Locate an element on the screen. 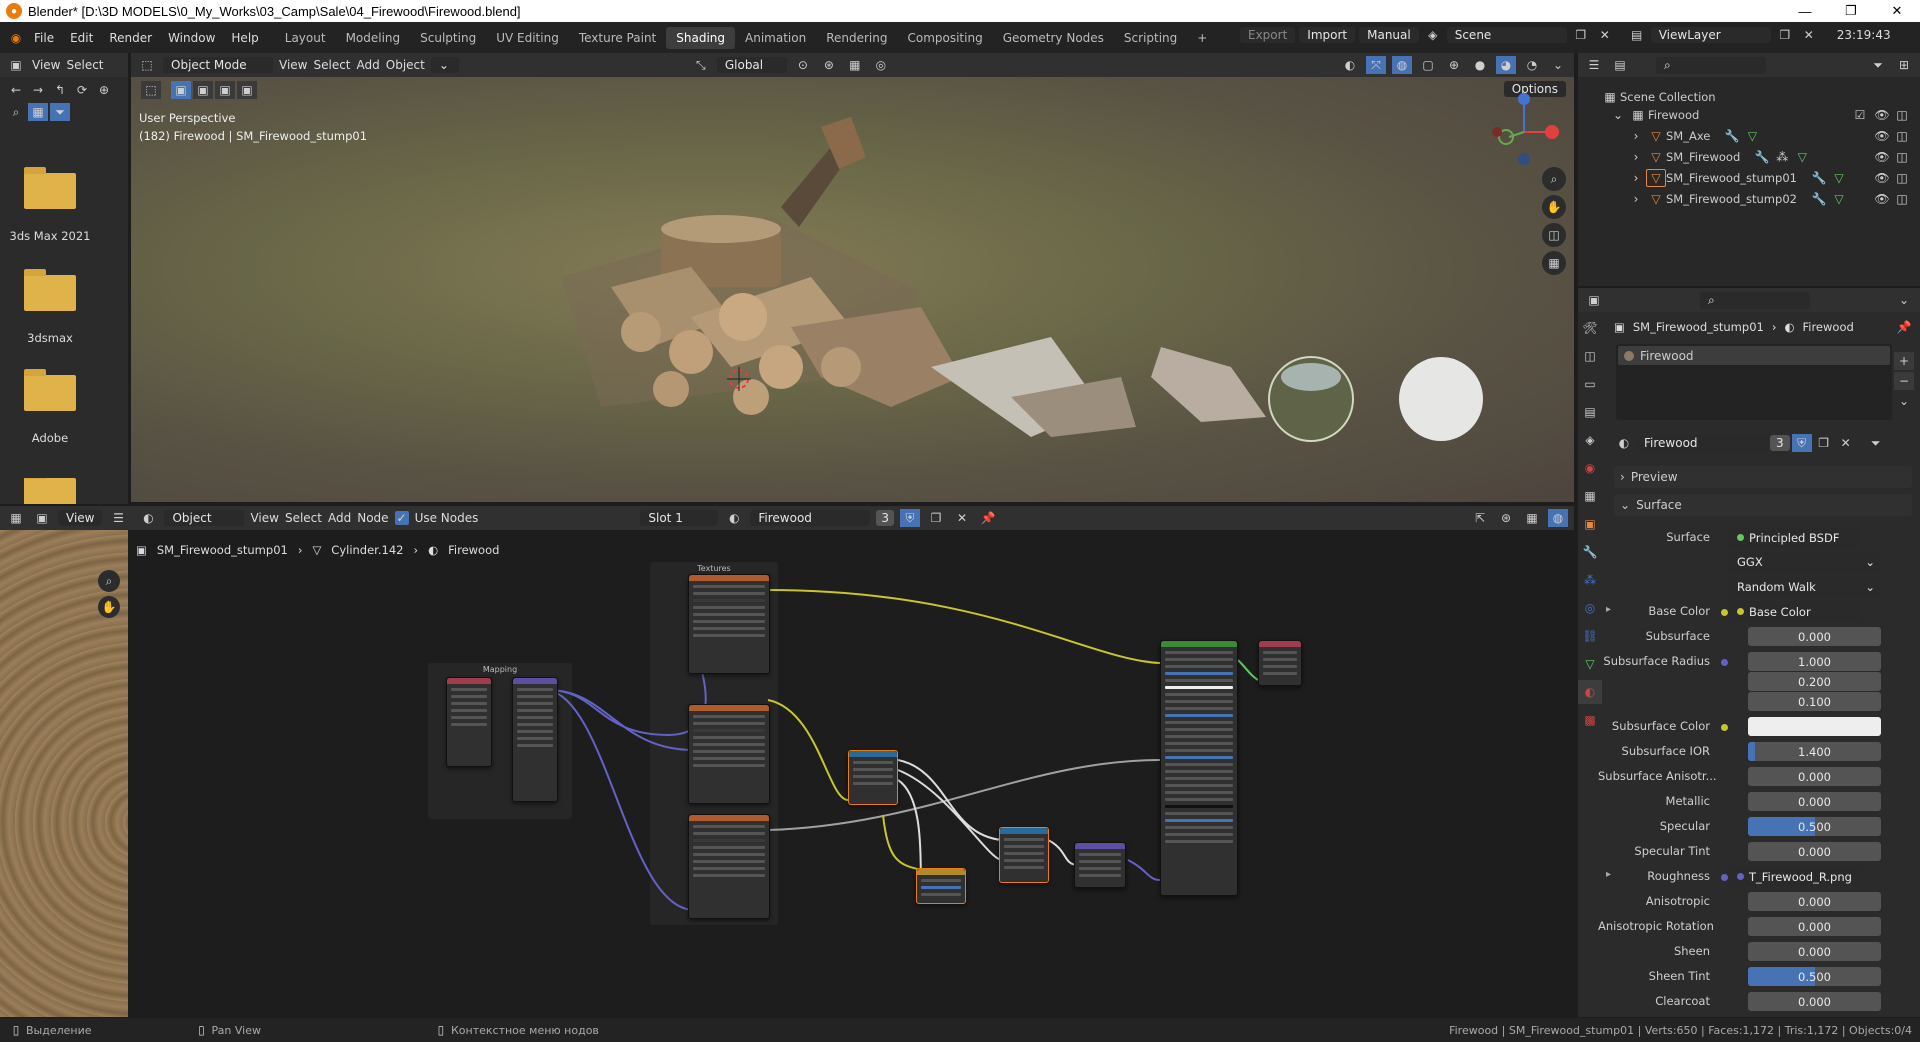 Image resolution: width=1920 pixels, height=1042 pixels. snap-node-icon: ⊛ is located at coordinates (1506, 518).